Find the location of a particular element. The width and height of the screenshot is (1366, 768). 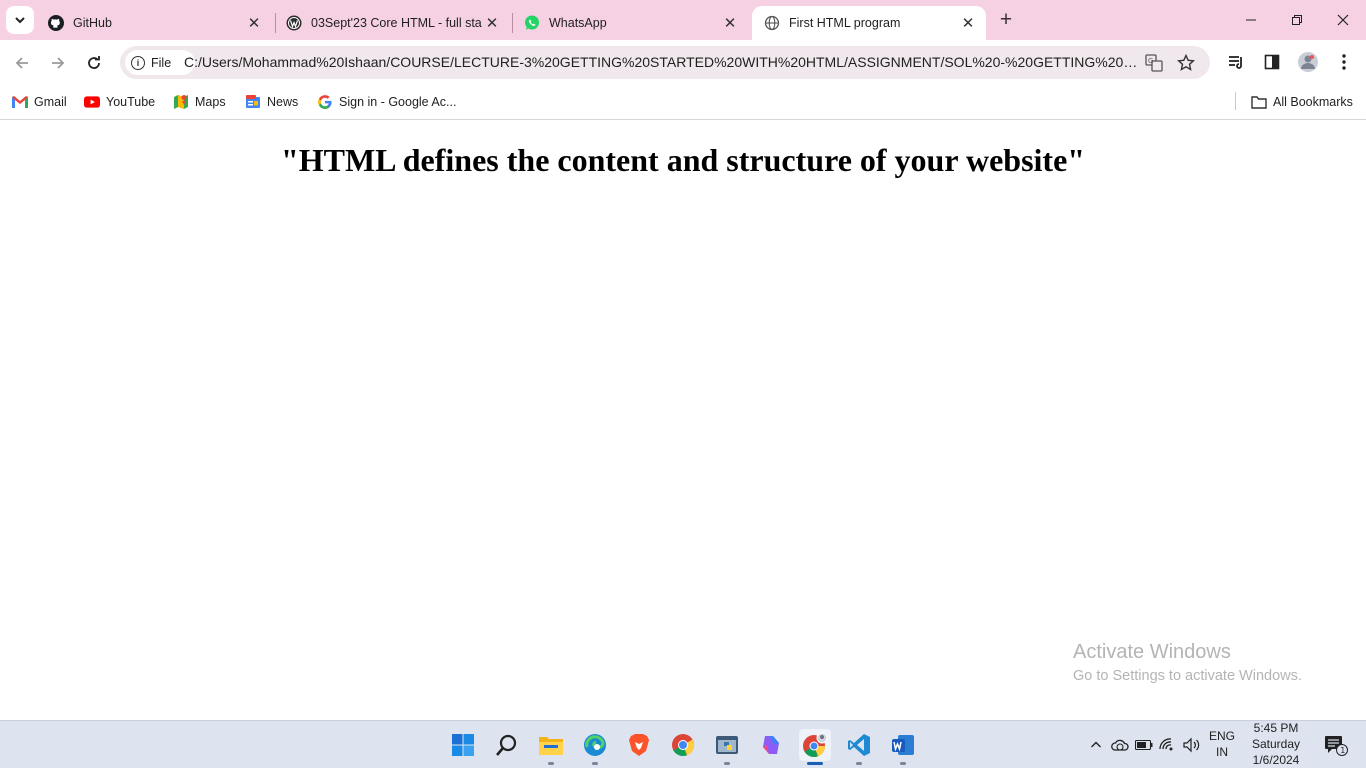

show-hidden-icons-button is located at coordinates (1096, 745).